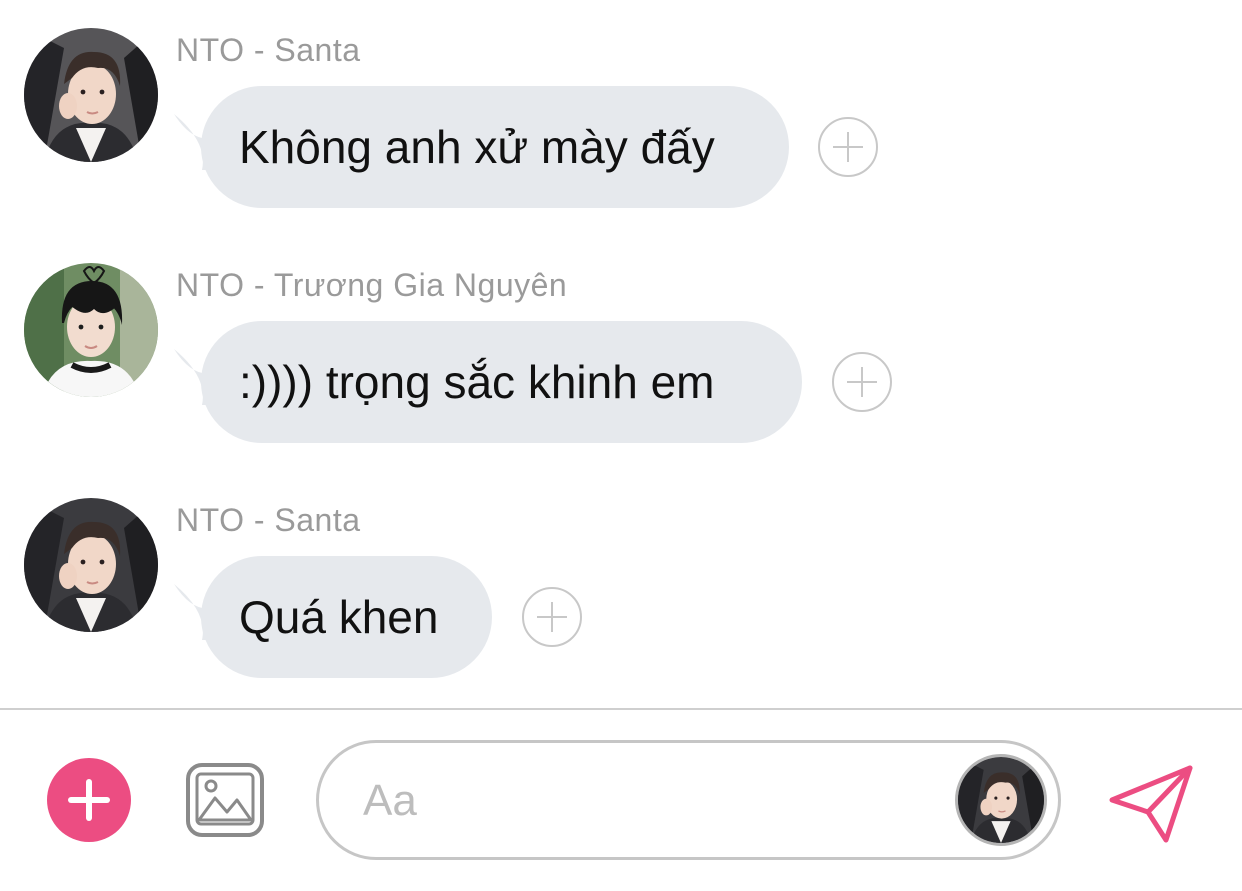  I want to click on sender-name: NTO - Trương Gia Nguyên, so click(372, 285).